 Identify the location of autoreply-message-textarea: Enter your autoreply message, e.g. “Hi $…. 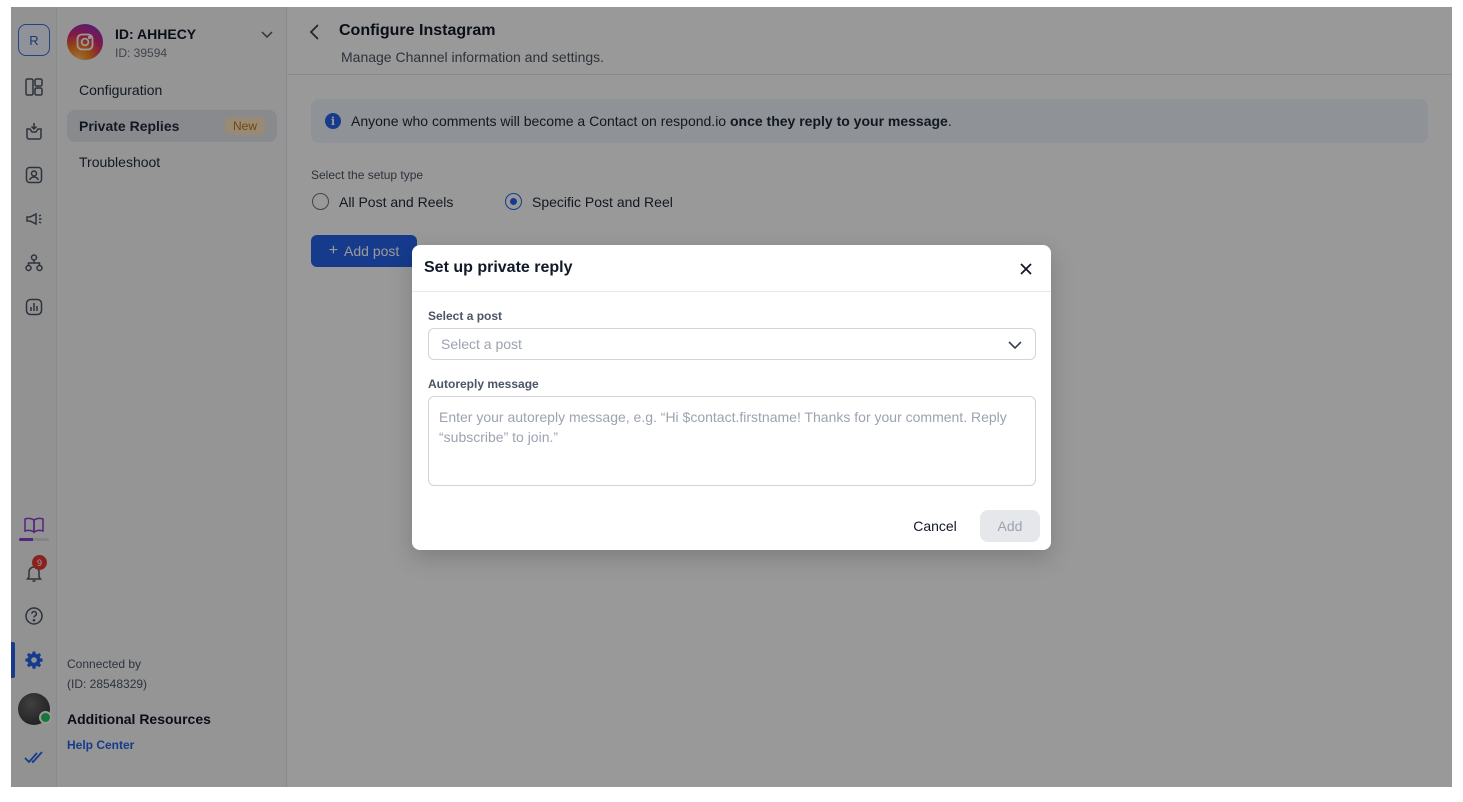
(732, 441).